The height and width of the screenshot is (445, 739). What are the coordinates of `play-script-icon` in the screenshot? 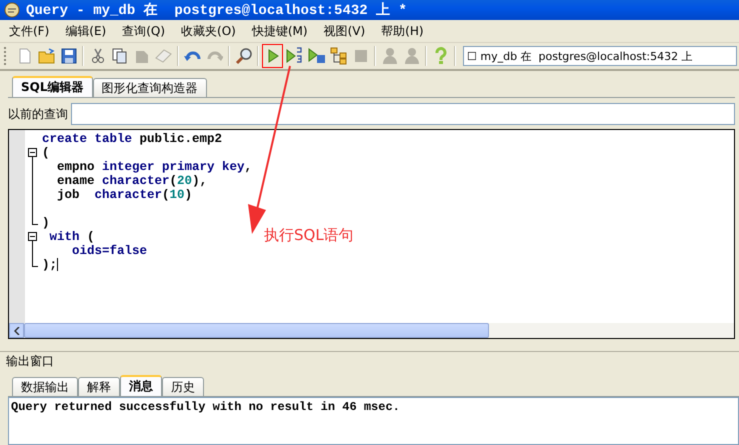 It's located at (294, 56).